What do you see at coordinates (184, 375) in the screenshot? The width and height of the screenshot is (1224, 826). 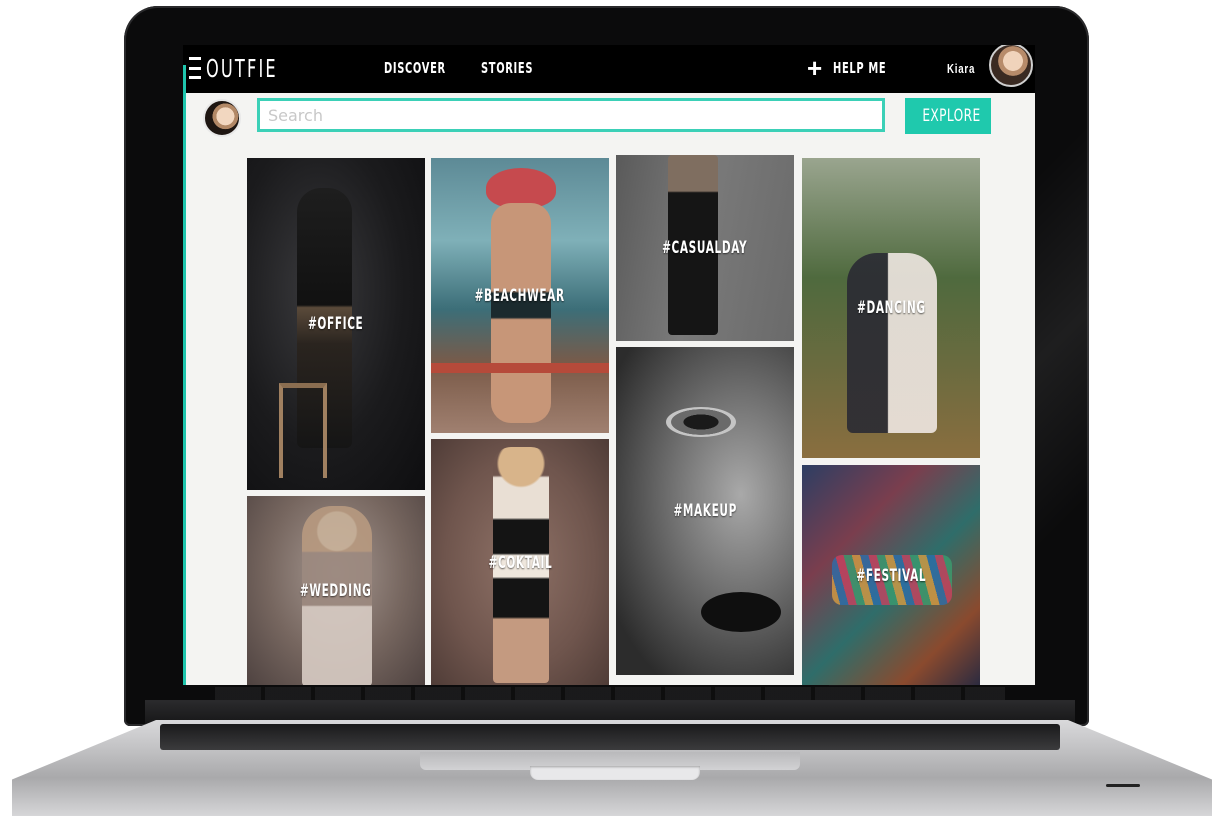 I see `accent-line` at bounding box center [184, 375].